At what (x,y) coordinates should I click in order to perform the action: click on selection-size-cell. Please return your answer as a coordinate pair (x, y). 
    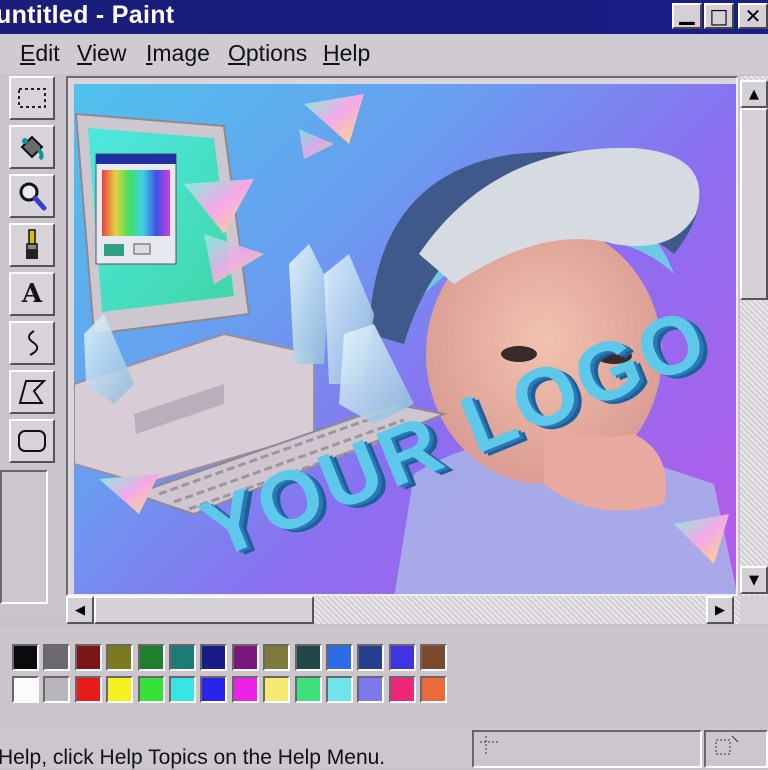
    Looking at the image, I should click on (736, 749).